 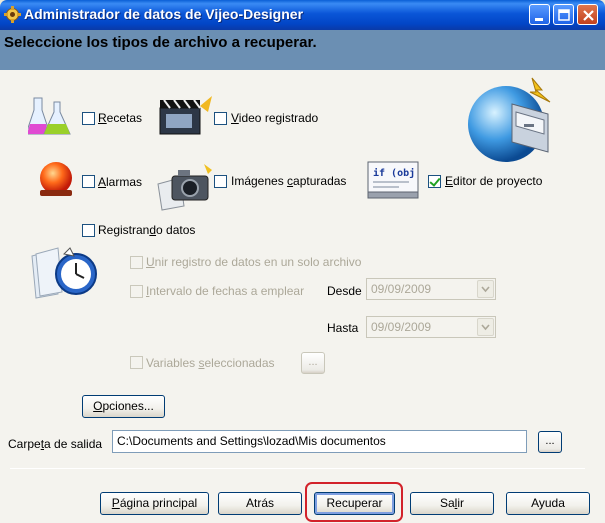 What do you see at coordinates (548, 503) in the screenshot?
I see `help-button: Ayuda` at bounding box center [548, 503].